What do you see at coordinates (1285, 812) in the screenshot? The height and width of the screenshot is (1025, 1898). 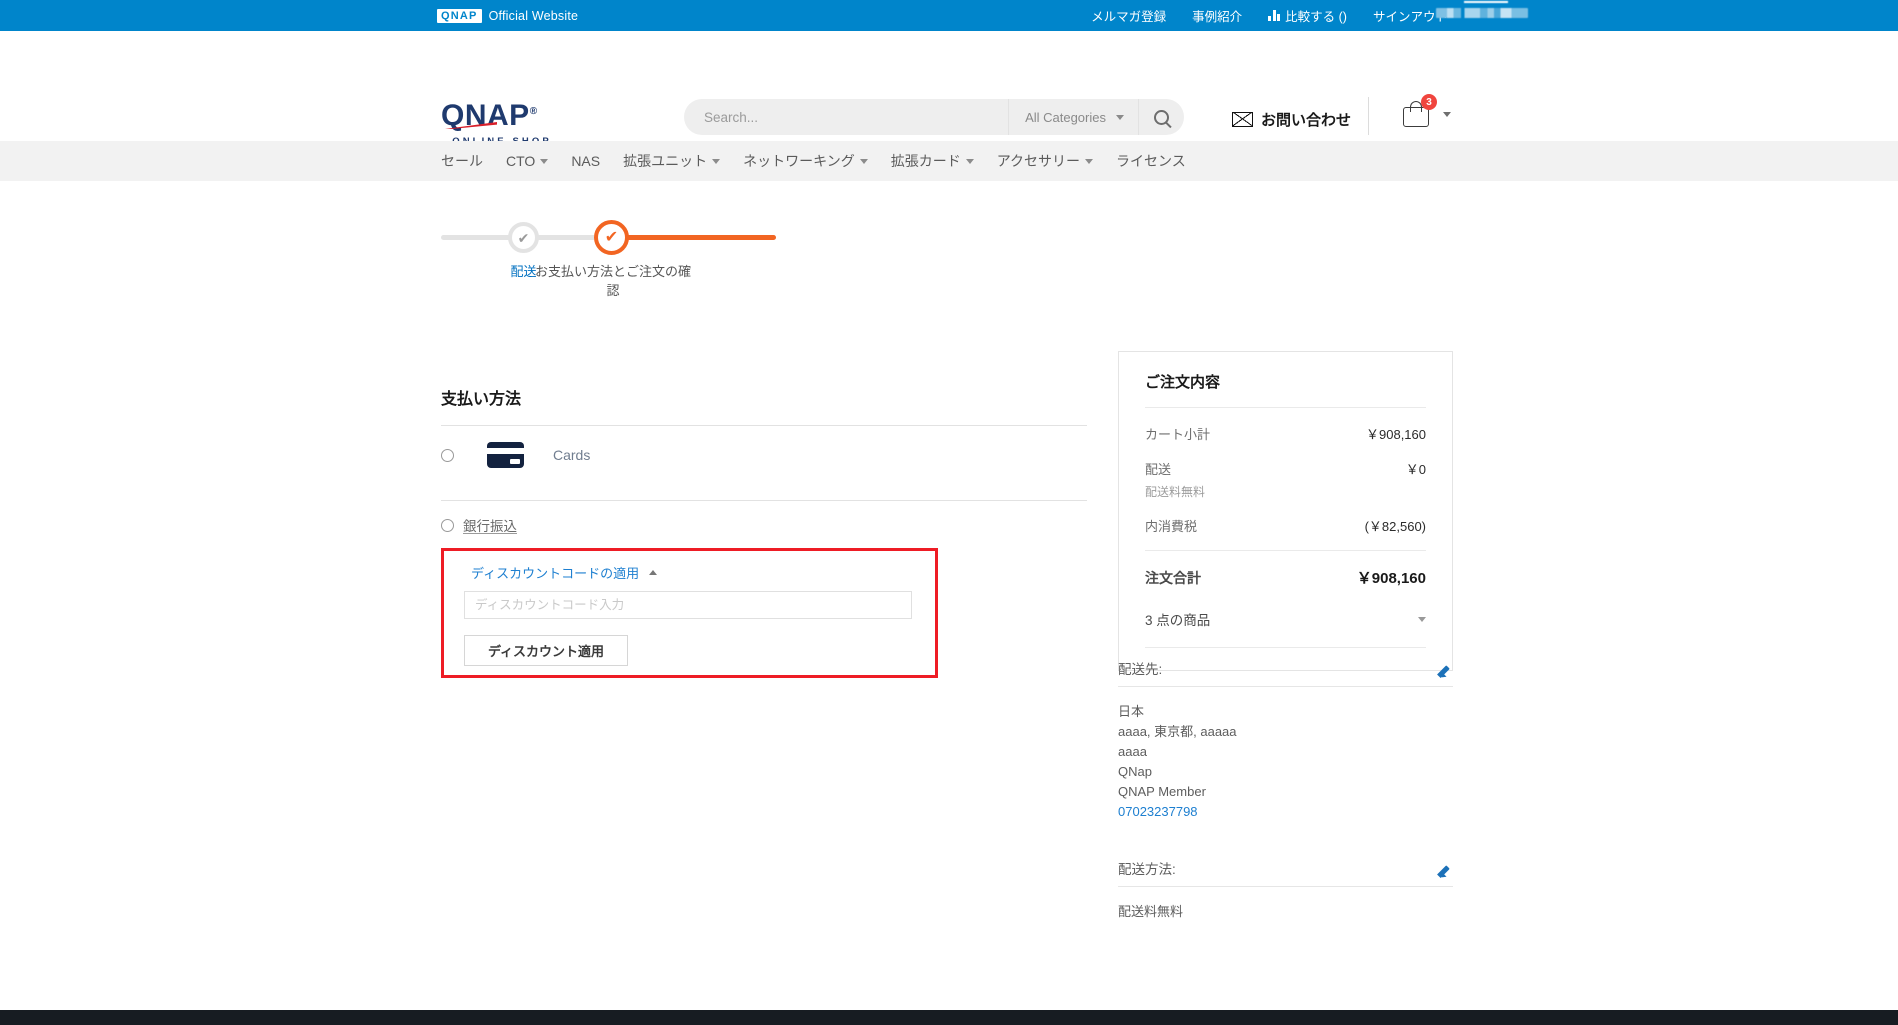 I see `address-line-phone: 07023237798` at bounding box center [1285, 812].